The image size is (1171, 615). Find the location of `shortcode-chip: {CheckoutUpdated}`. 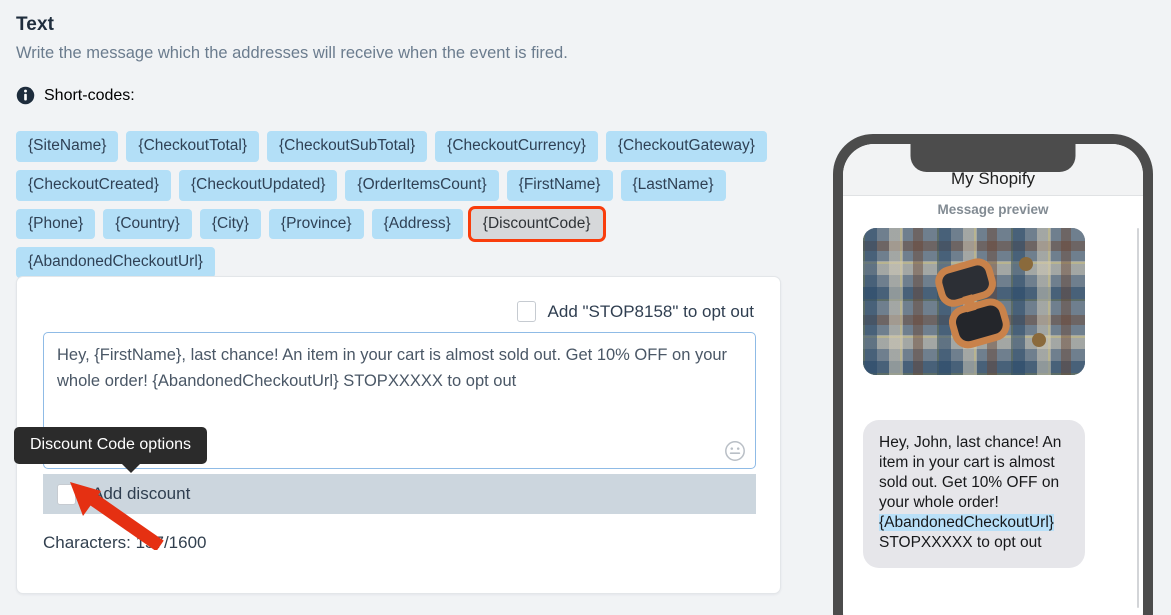

shortcode-chip: {CheckoutUpdated} is located at coordinates (258, 185).